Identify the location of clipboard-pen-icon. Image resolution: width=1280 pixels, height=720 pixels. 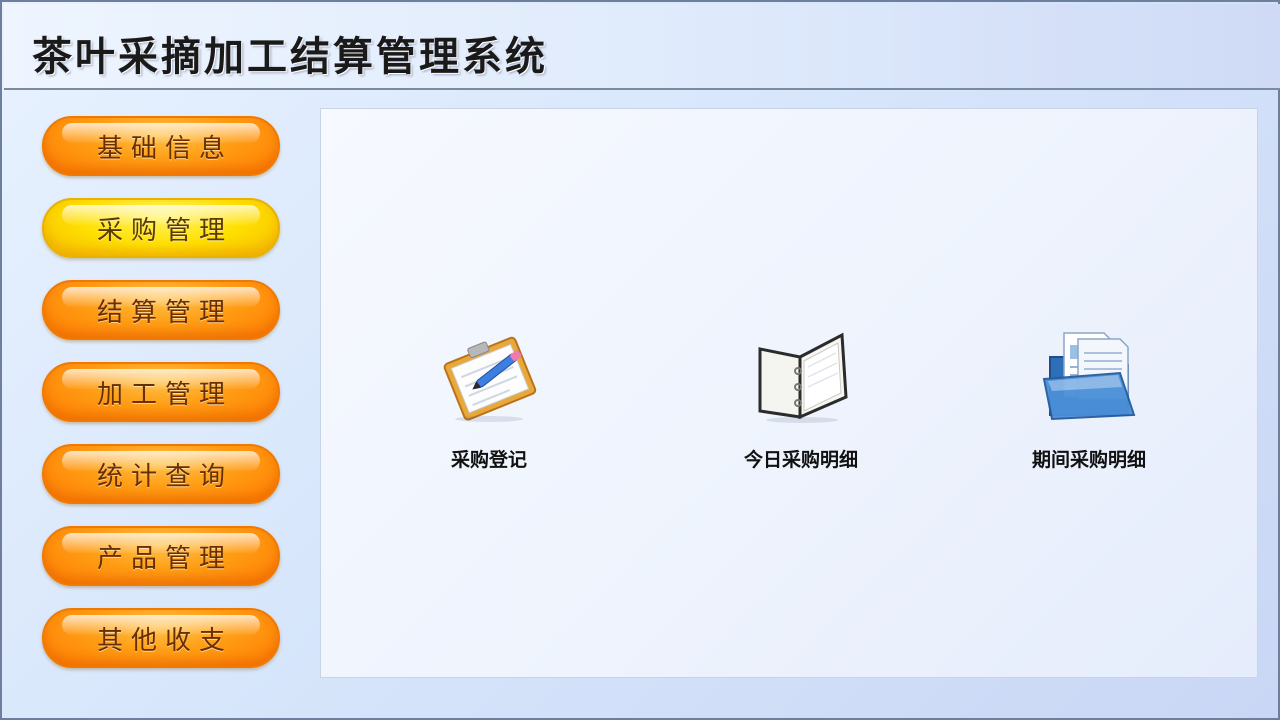
(490, 379).